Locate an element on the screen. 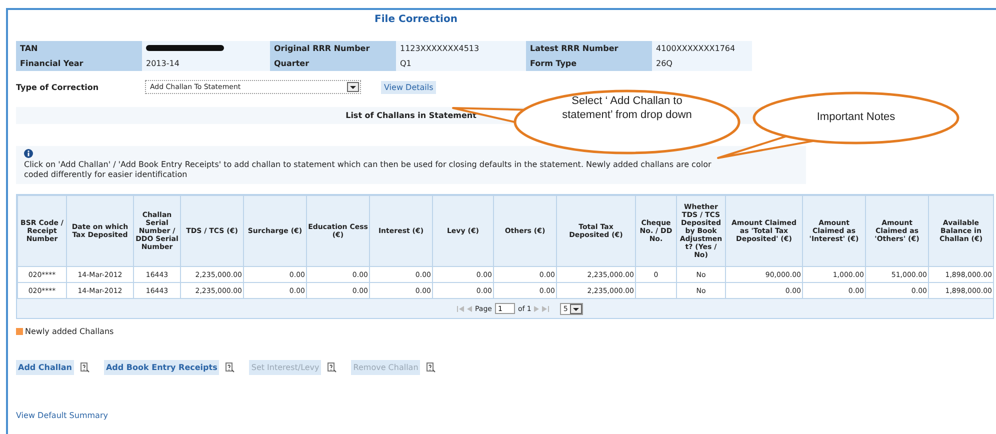 Image resolution: width=996 pixels, height=434 pixels. info-label: Financial Year is located at coordinates (79, 63).